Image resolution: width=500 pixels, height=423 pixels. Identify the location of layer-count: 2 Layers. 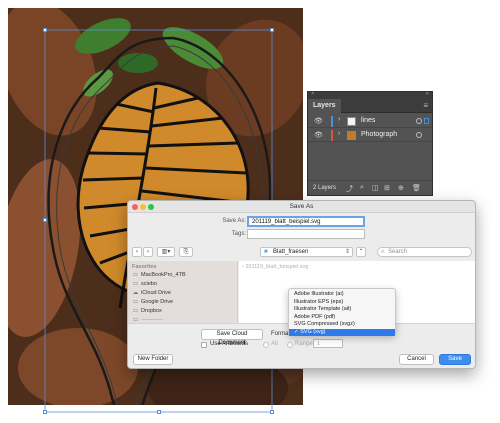
(325, 188).